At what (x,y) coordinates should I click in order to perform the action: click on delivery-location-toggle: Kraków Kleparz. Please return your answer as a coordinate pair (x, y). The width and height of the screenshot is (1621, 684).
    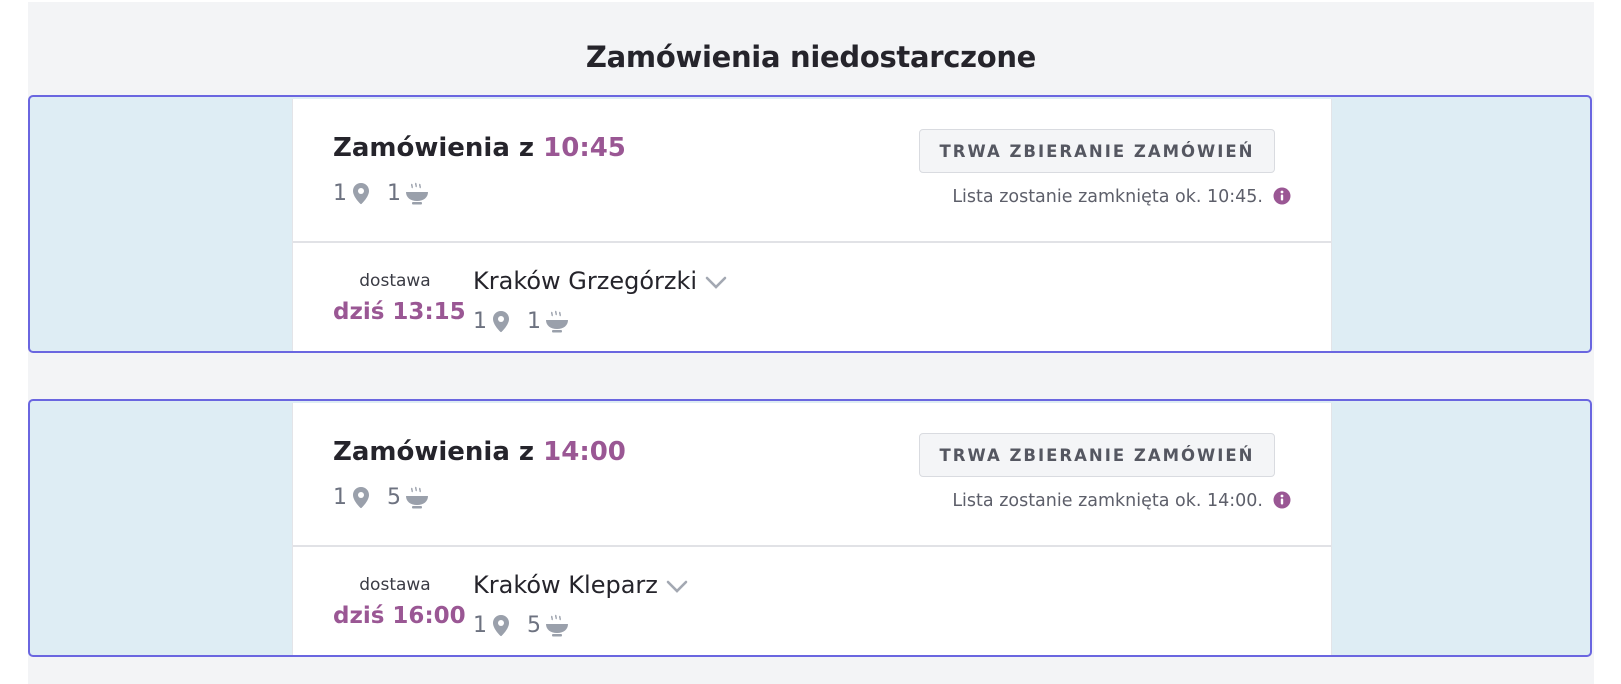
    Looking at the image, I should click on (580, 585).